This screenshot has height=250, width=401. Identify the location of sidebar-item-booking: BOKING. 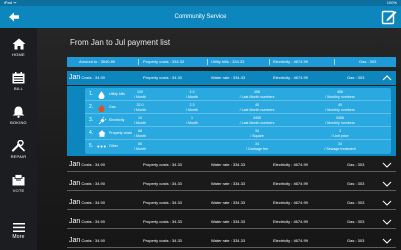
(18, 115).